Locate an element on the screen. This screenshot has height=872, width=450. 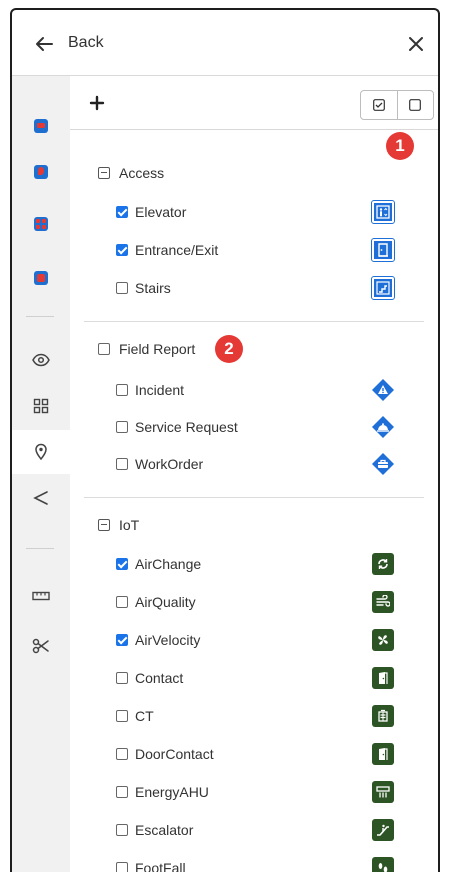
elevator-icon is located at coordinates (383, 212).